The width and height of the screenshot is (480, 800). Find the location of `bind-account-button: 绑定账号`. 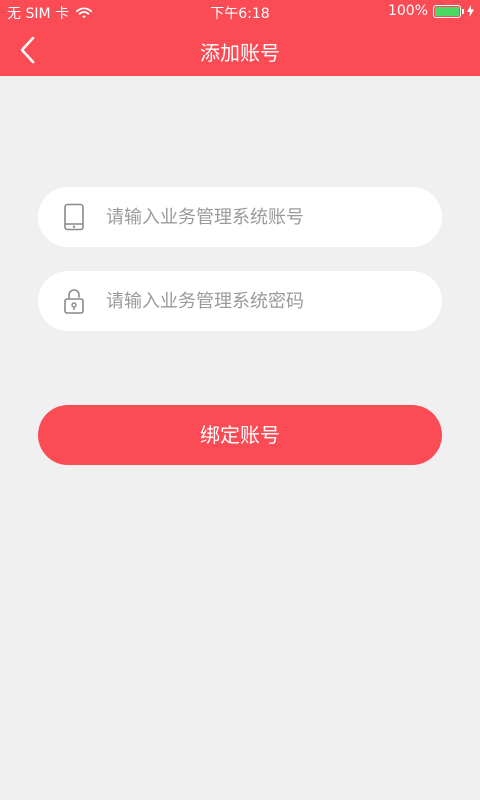

bind-account-button: 绑定账号 is located at coordinates (240, 435).